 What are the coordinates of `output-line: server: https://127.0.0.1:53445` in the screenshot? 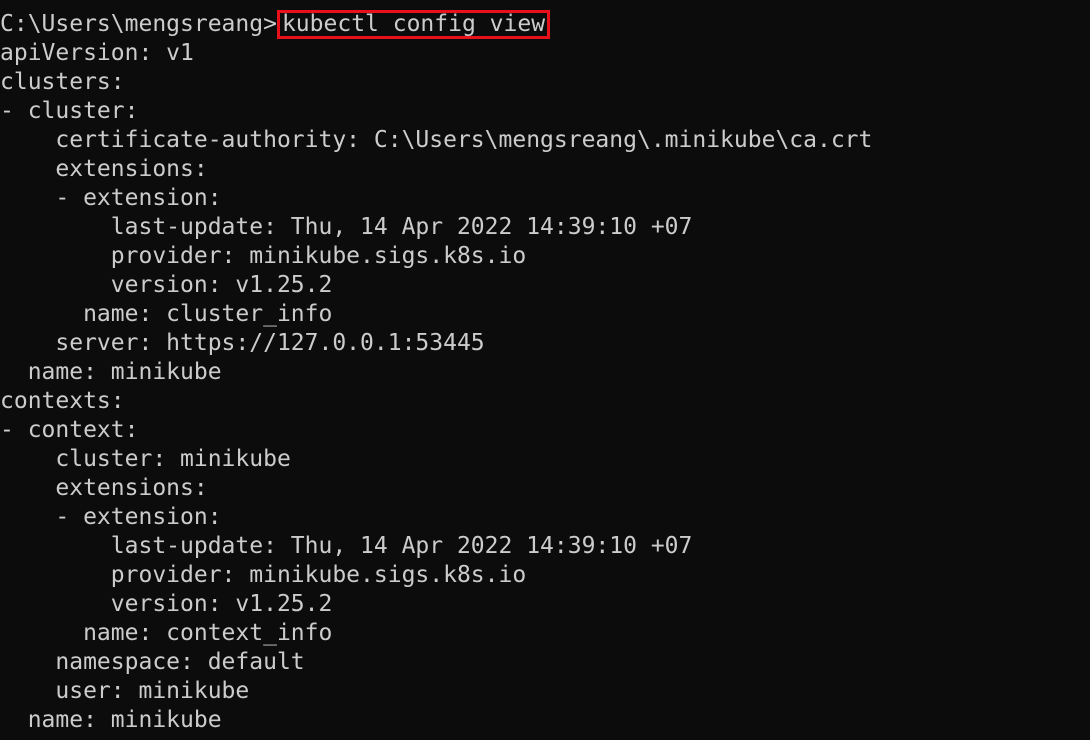 It's located at (242, 343).